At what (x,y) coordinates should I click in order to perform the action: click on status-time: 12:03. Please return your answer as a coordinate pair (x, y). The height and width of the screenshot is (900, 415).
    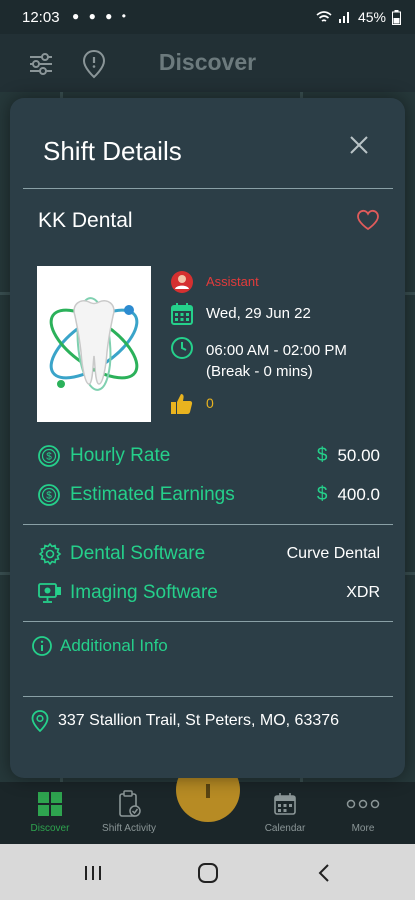
    Looking at the image, I should click on (41, 17).